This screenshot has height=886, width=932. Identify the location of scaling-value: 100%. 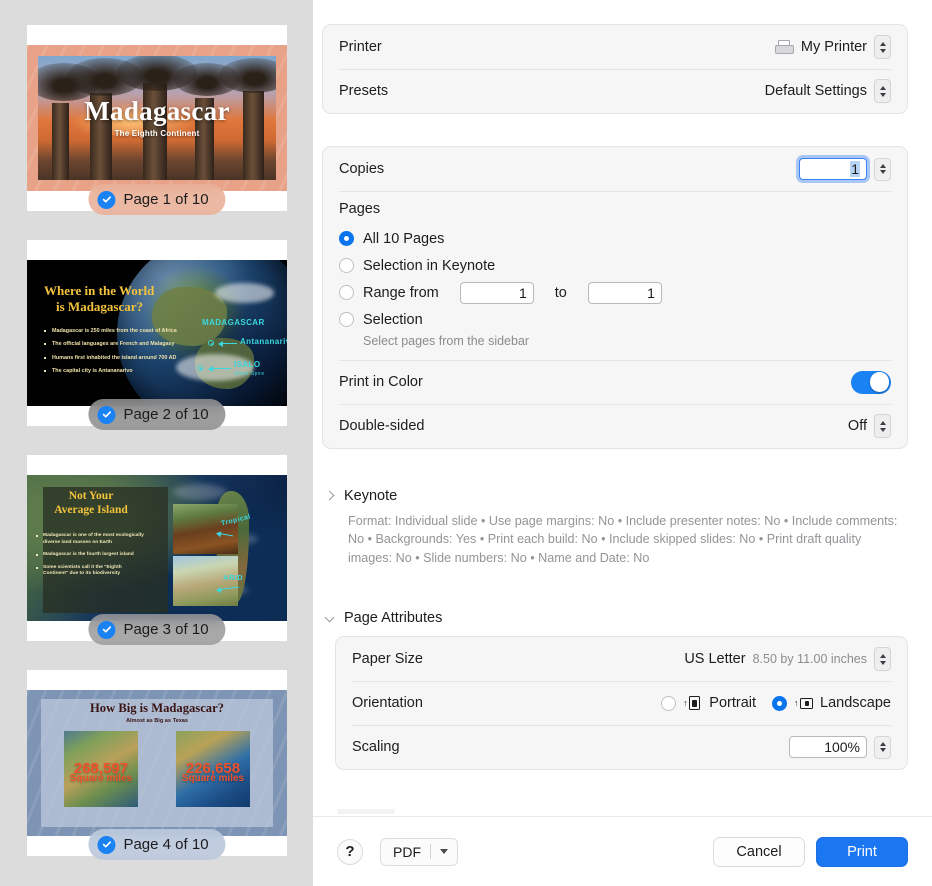
(842, 747).